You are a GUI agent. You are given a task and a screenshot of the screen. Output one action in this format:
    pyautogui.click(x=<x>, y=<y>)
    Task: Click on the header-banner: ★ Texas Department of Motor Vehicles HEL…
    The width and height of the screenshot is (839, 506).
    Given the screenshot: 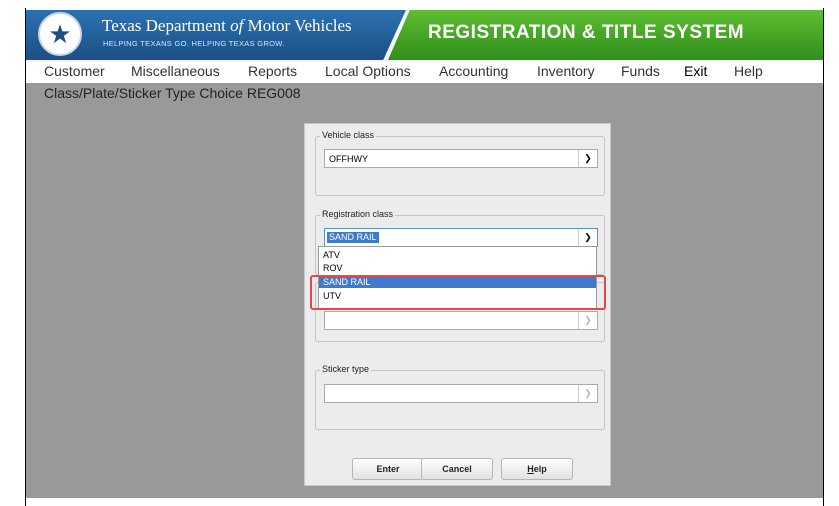 What is the action you would take?
    pyautogui.click(x=424, y=35)
    